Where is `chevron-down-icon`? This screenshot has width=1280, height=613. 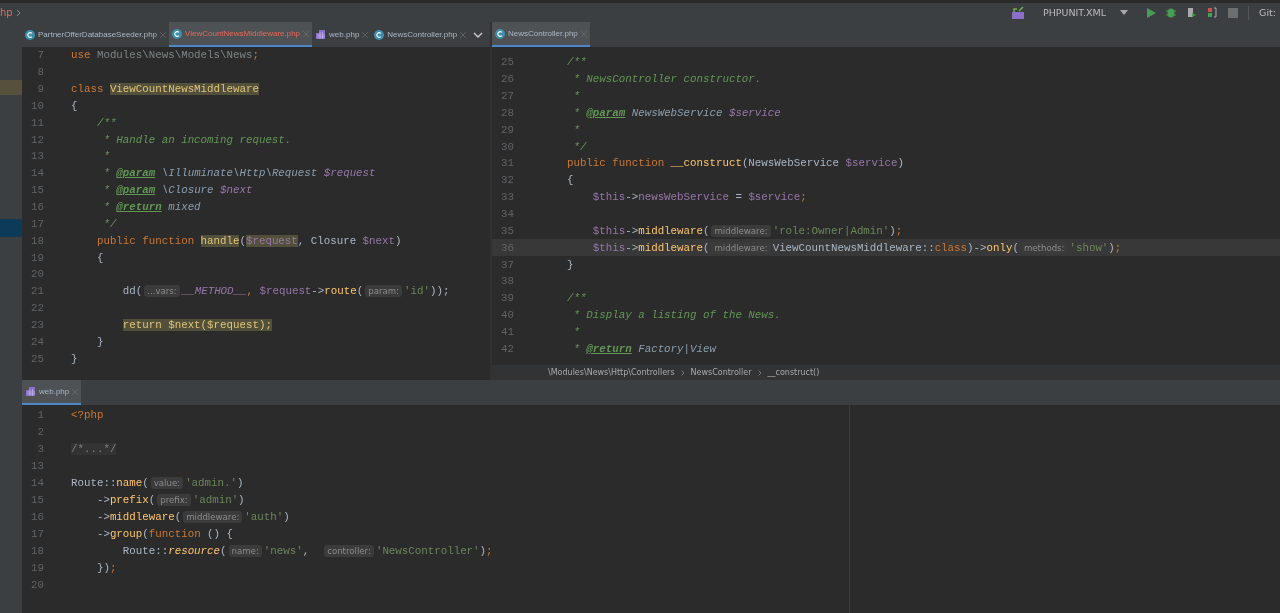
chevron-down-icon is located at coordinates (478, 34).